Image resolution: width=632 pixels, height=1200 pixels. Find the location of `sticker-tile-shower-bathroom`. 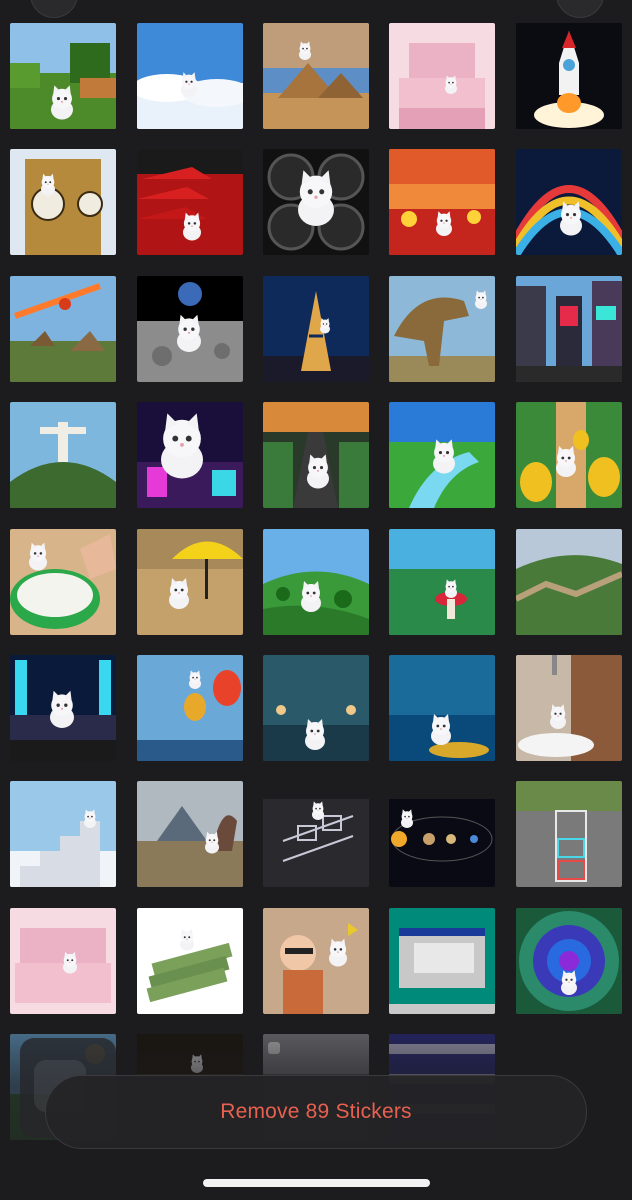

sticker-tile-shower-bathroom is located at coordinates (569, 708).